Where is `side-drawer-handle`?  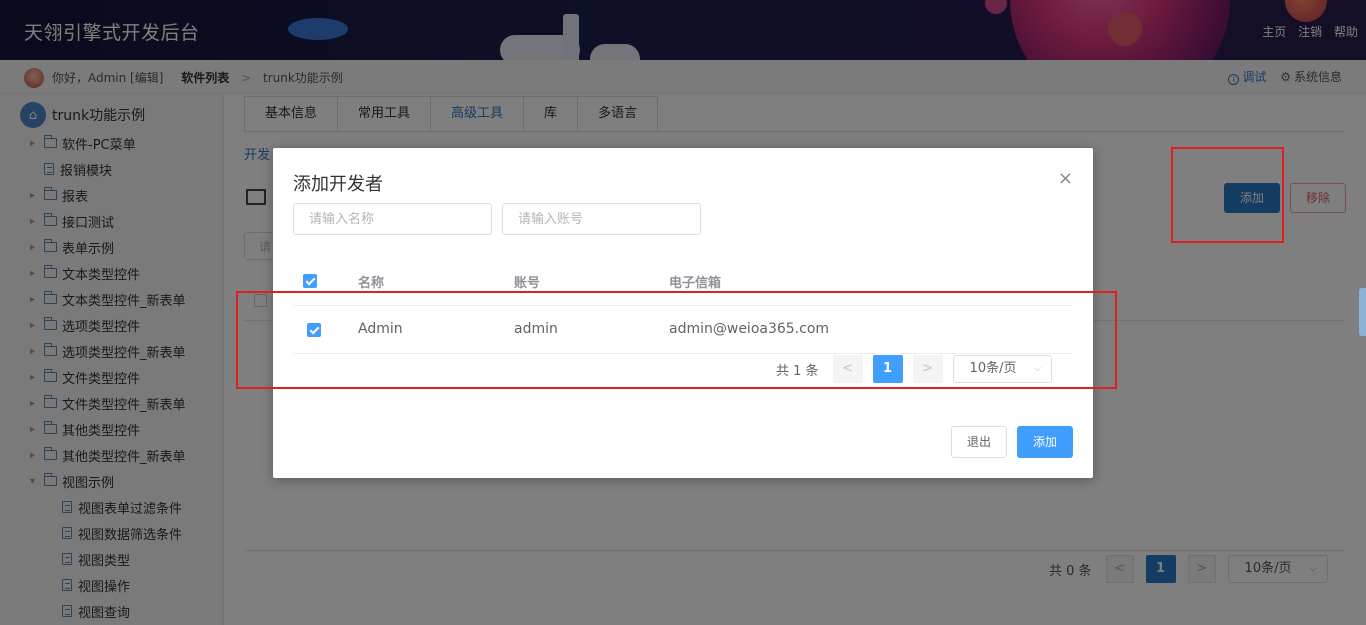
side-drawer-handle is located at coordinates (1362, 312).